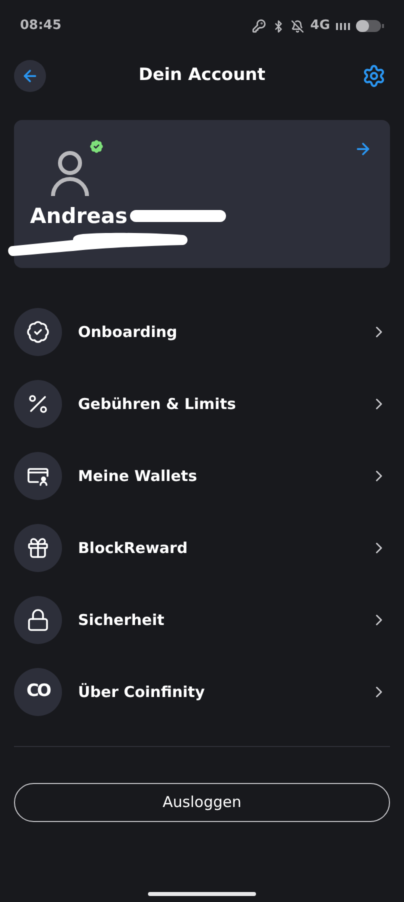 This screenshot has height=902, width=404. Describe the element at coordinates (38, 548) in the screenshot. I see `gift-icon` at that location.